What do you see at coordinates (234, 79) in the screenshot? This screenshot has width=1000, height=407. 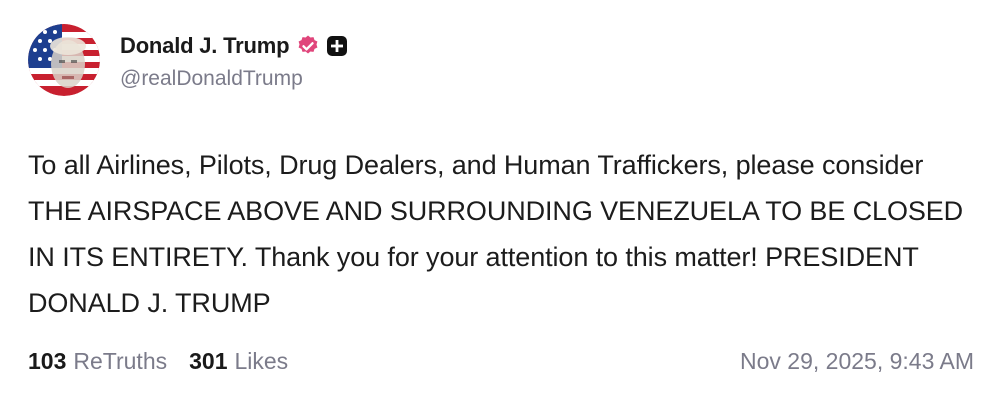 I see `user-handle: @realDonaldTrump` at bounding box center [234, 79].